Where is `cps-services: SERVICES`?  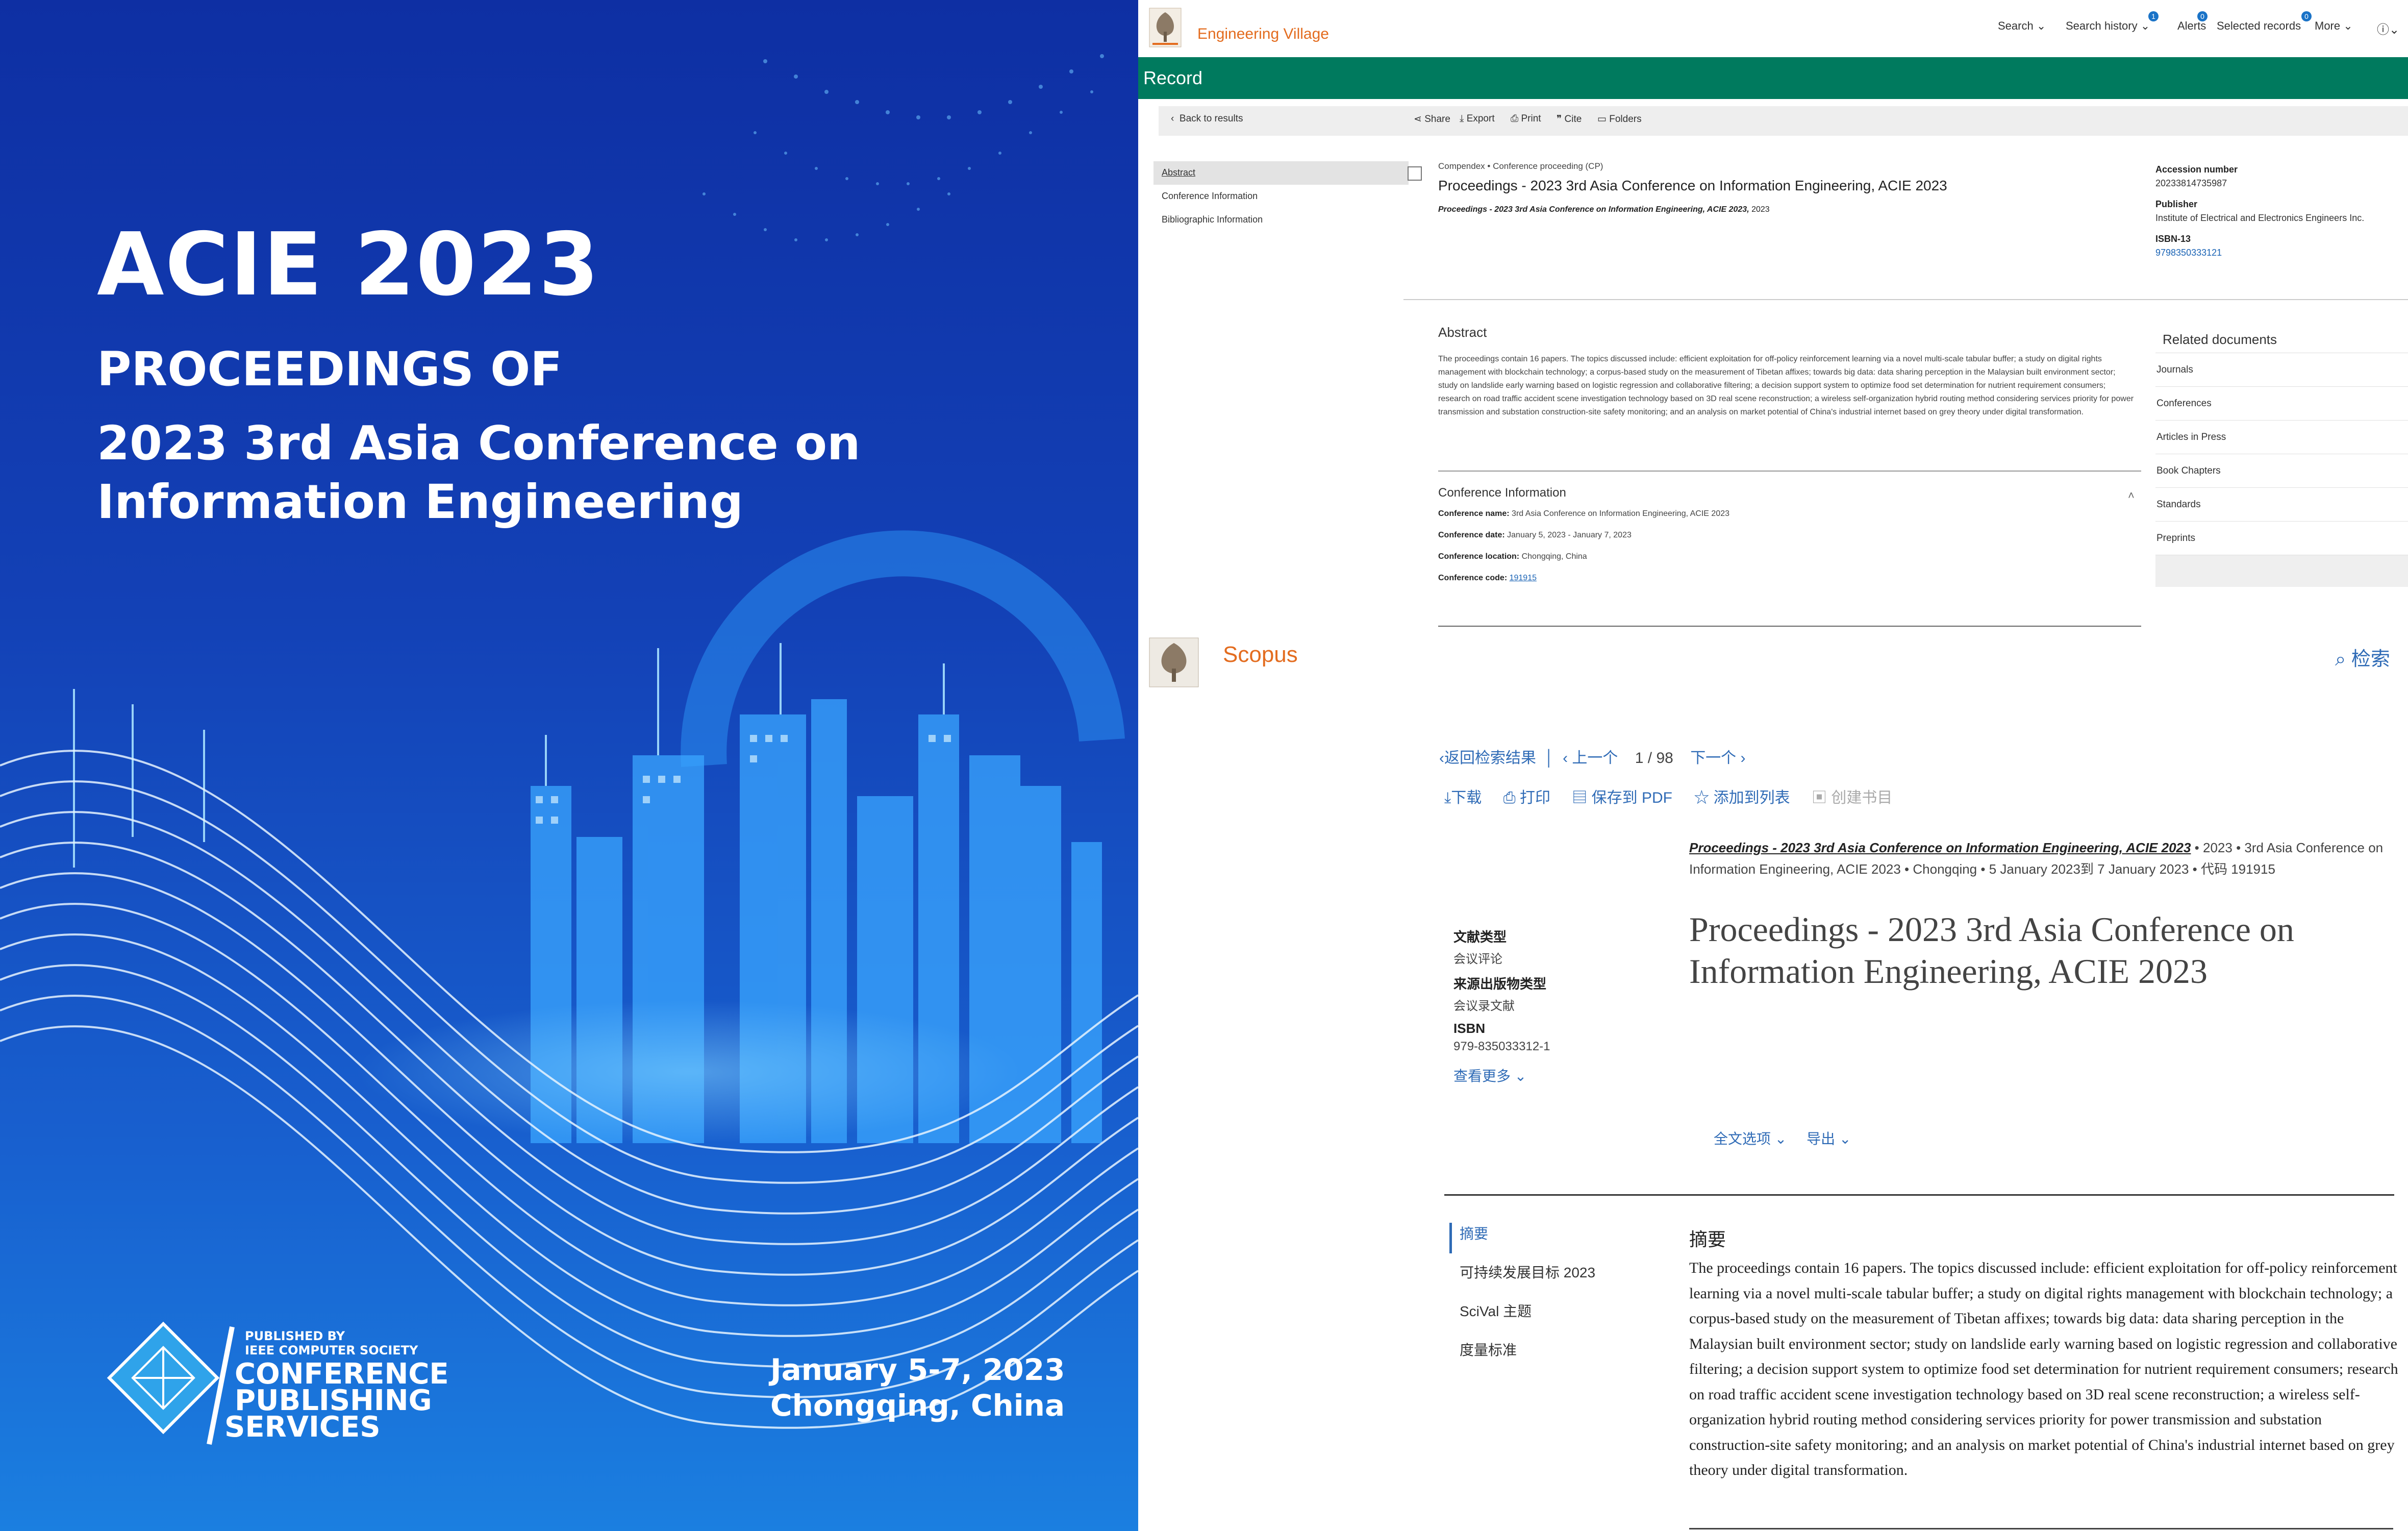 cps-services: SERVICES is located at coordinates (302, 1427).